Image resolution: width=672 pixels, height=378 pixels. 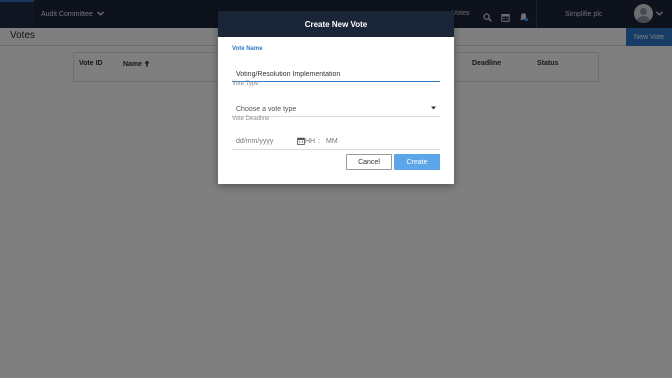 What do you see at coordinates (247, 49) in the screenshot?
I see `vote-name-label: Vote Name` at bounding box center [247, 49].